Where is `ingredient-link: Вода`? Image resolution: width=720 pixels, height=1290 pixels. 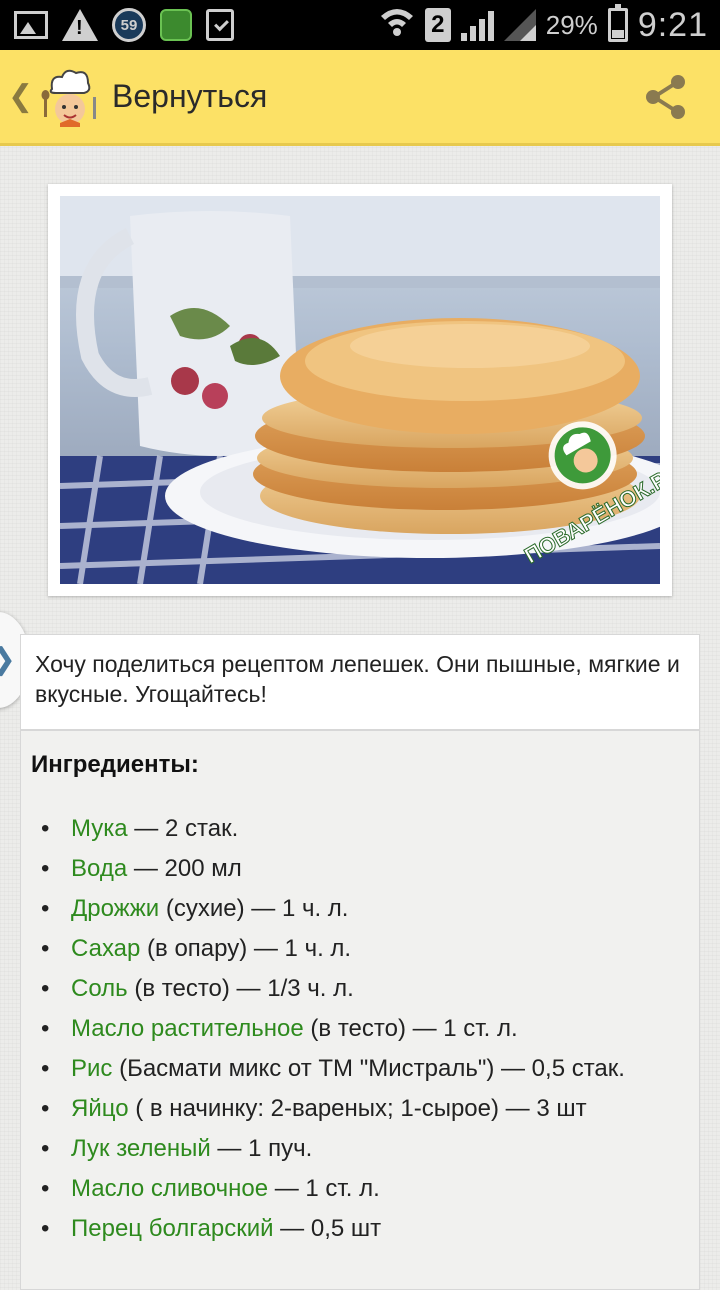
ingredient-link: Вода is located at coordinates (99, 868).